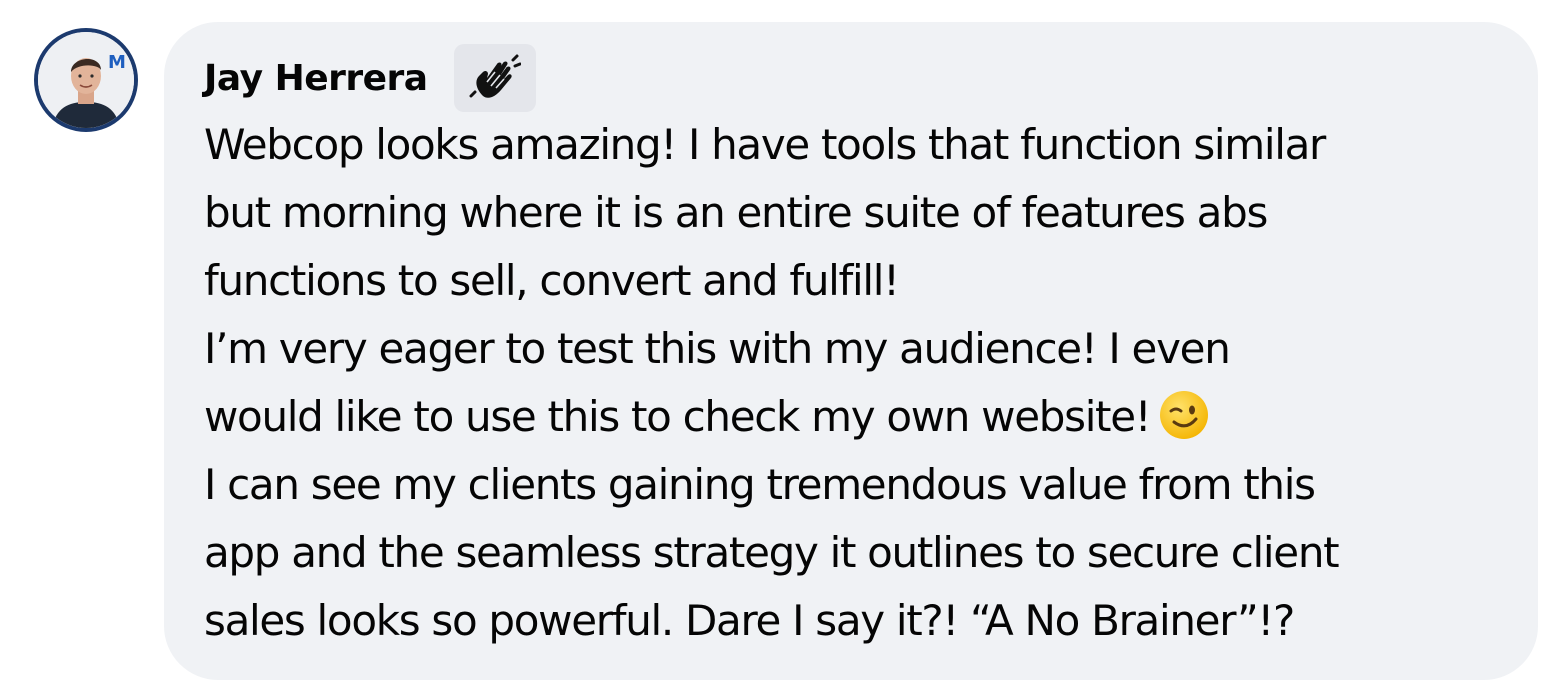  I want to click on comment-line: functions to sell, convert and fulfill!, so click(552, 280).